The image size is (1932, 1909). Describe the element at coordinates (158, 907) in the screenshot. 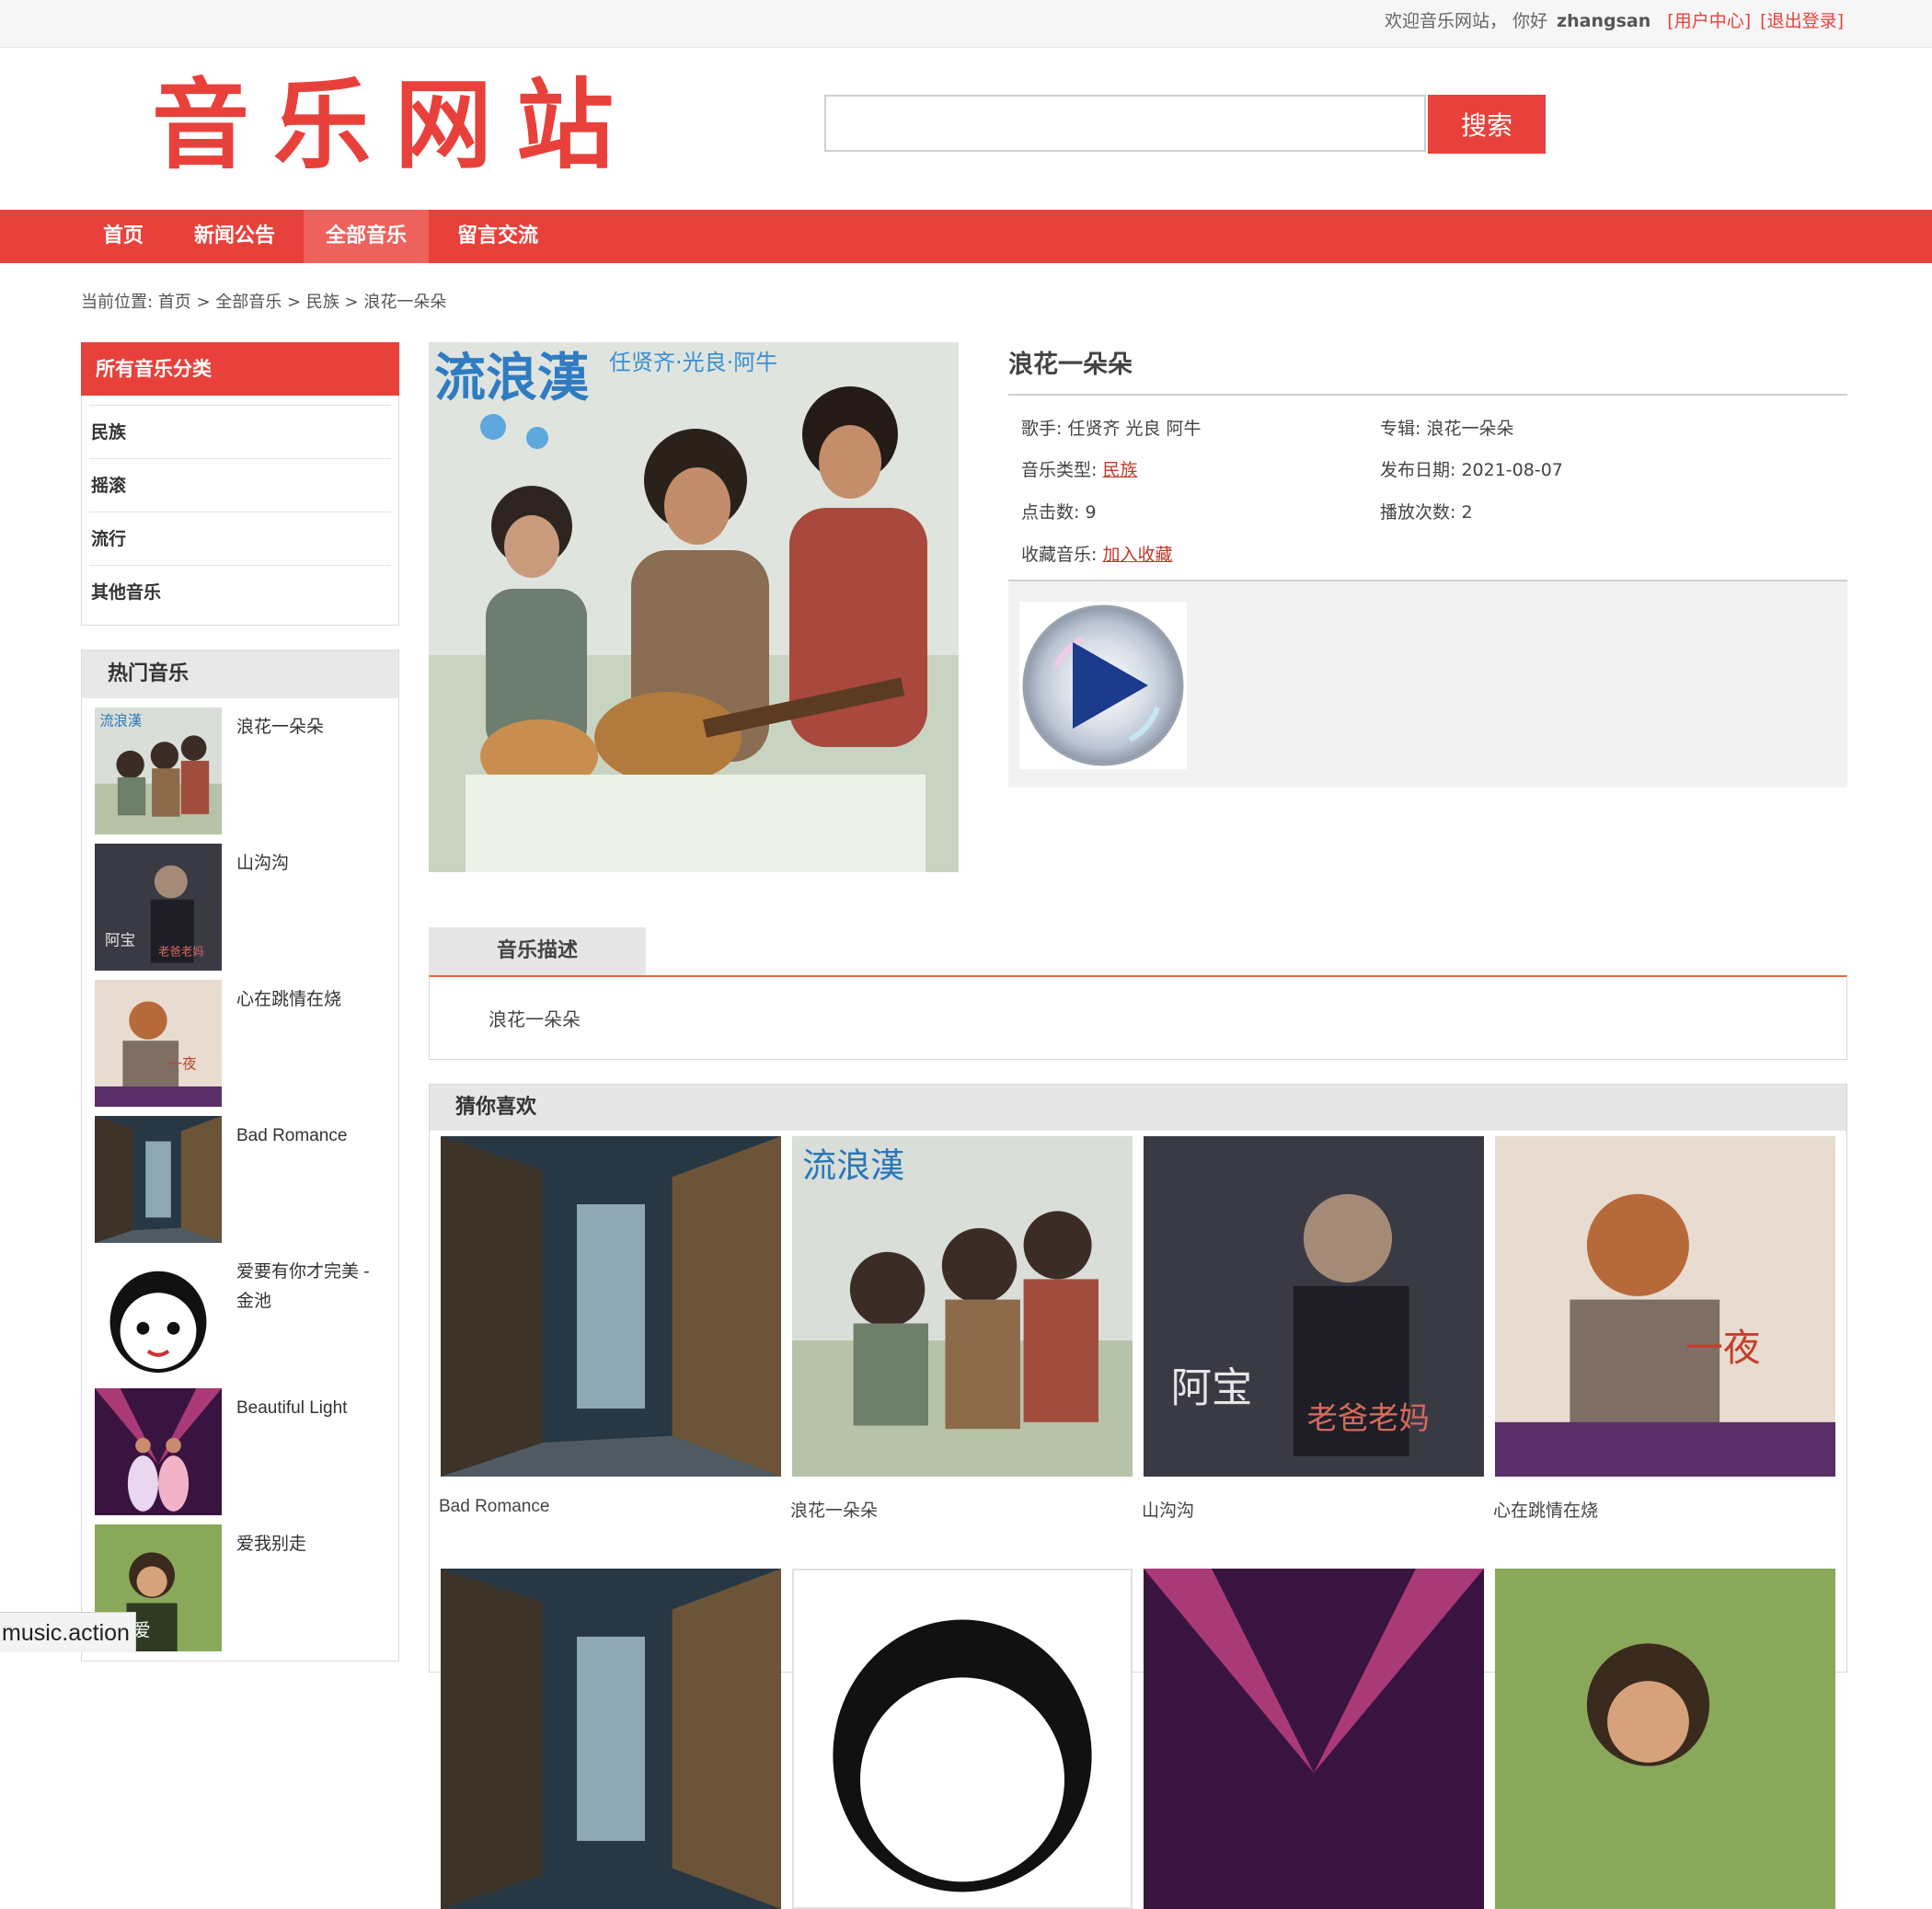

I see `album-cover-thumb: 阿宝 老爸老妈` at that location.